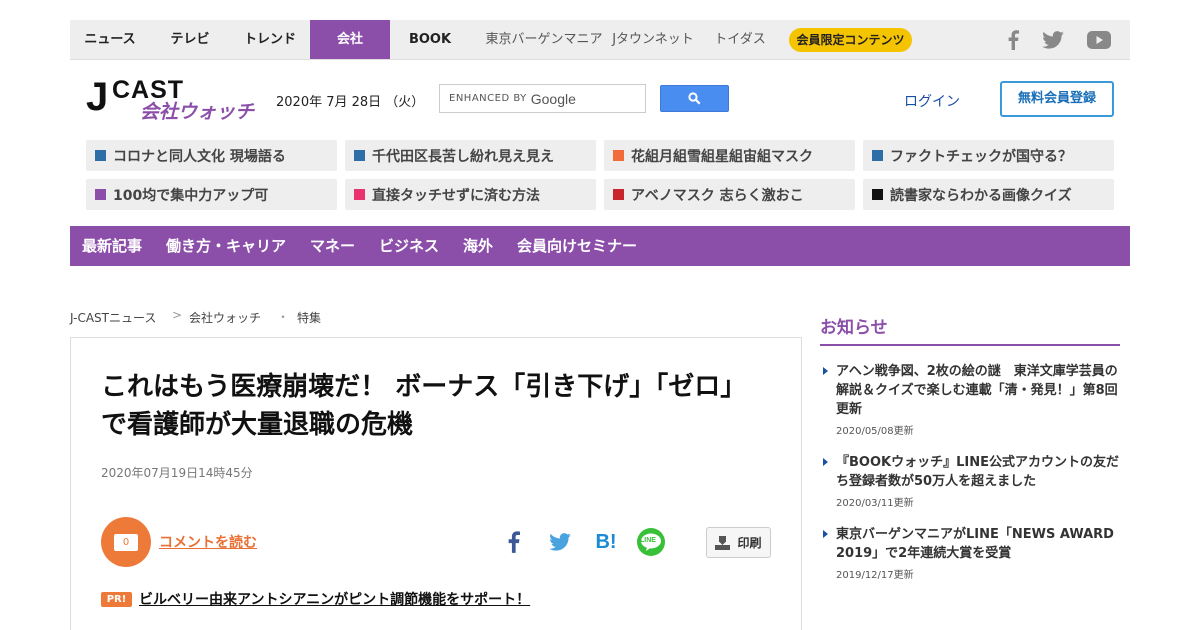 The image size is (1200, 630). Describe the element at coordinates (740, 39) in the screenshot. I see `nav-item-toidas: トイダス` at that location.